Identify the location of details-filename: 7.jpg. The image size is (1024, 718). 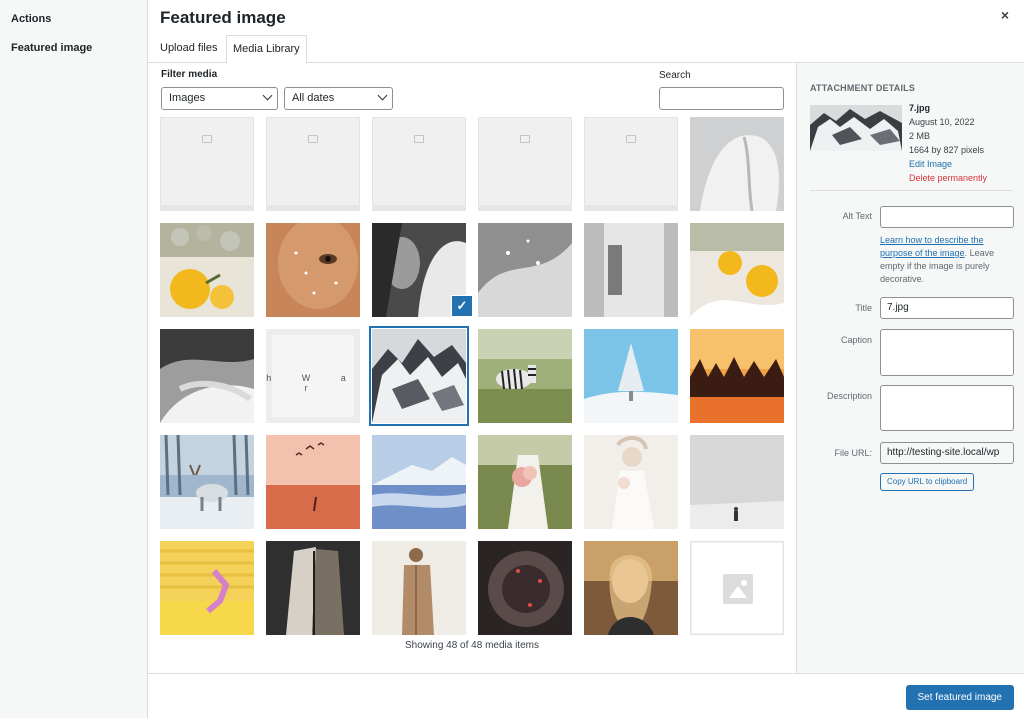
(920, 108).